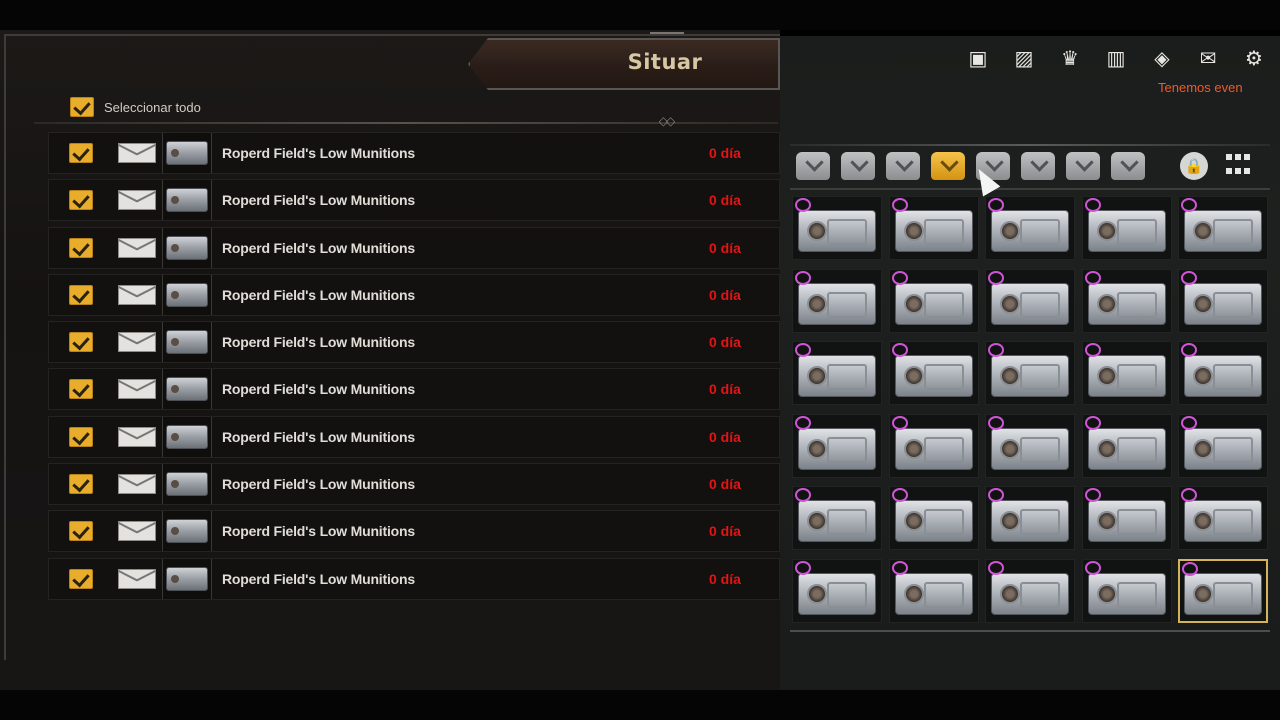  Describe the element at coordinates (1030, 189) in the screenshot. I see `tabs-divider` at that location.